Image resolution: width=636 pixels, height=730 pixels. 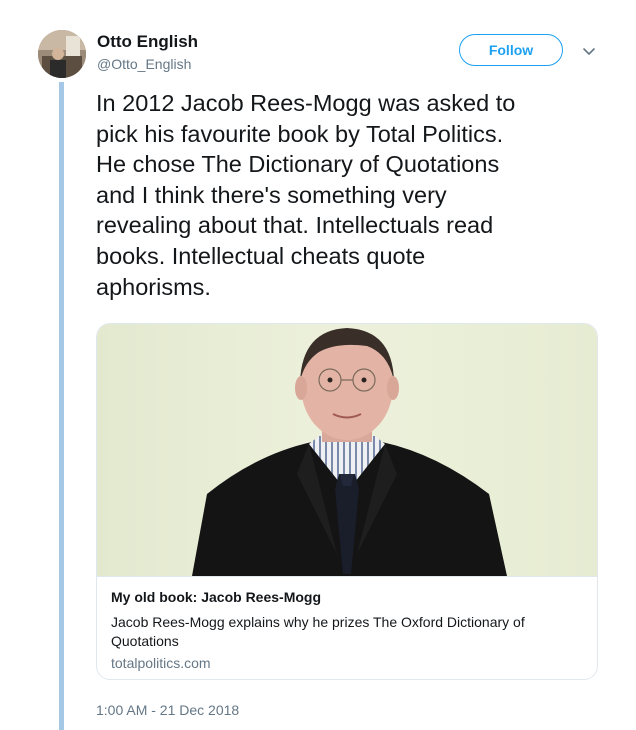 What do you see at coordinates (167, 710) in the screenshot?
I see `tweet-timestamp: 1:00 AM - 21 Dec 2018` at bounding box center [167, 710].